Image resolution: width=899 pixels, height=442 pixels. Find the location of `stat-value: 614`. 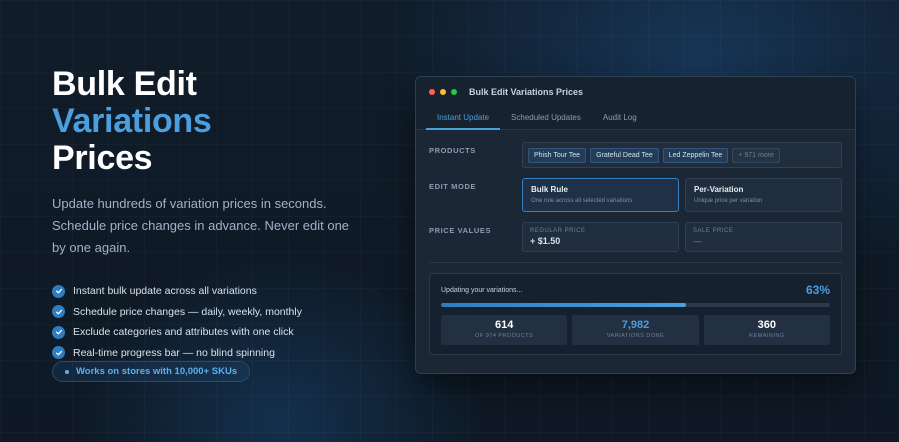

stat-value: 614 is located at coordinates (504, 325).